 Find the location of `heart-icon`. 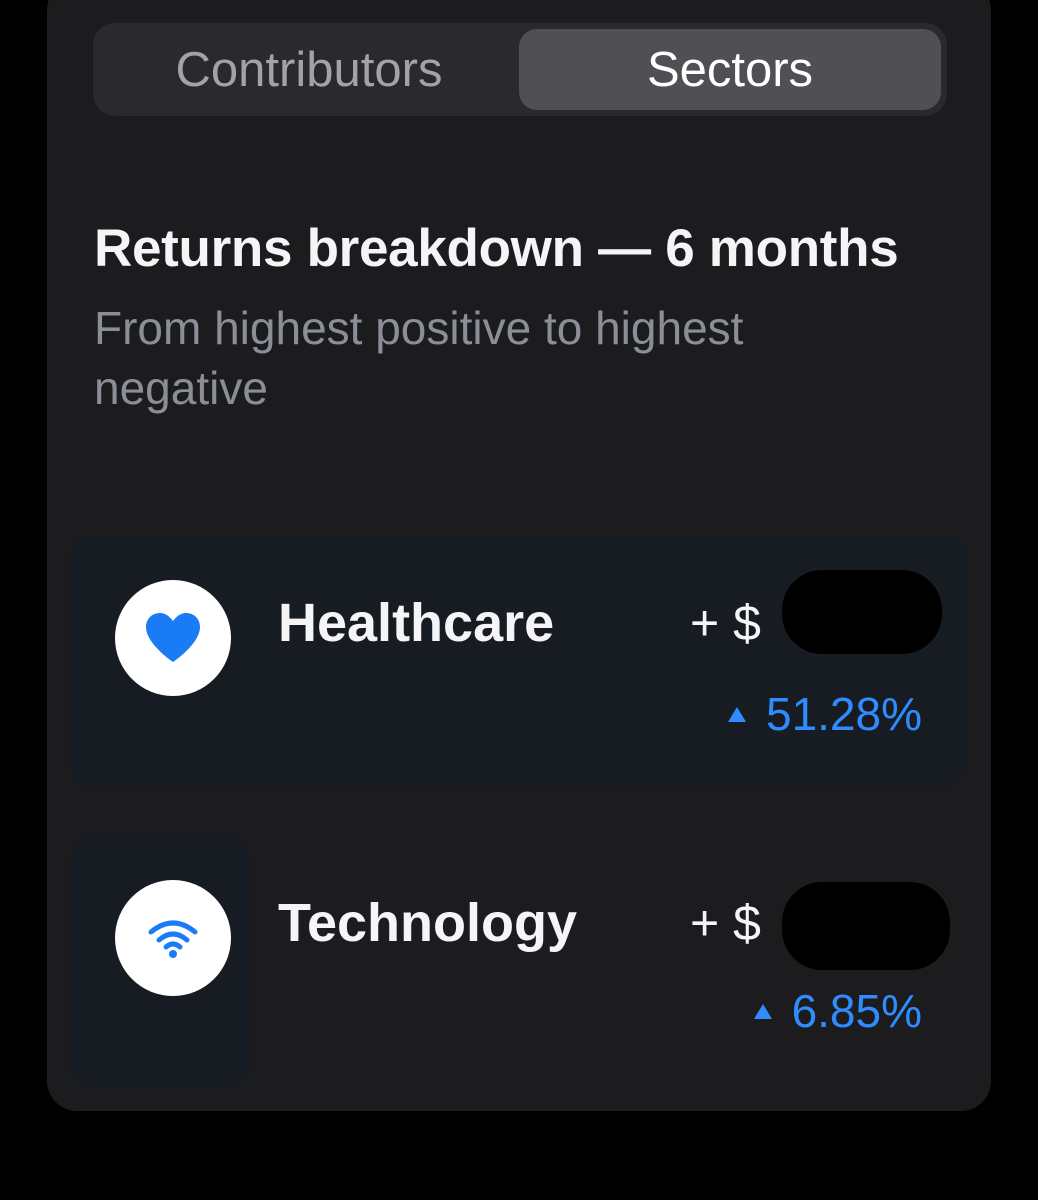

heart-icon is located at coordinates (173, 637).